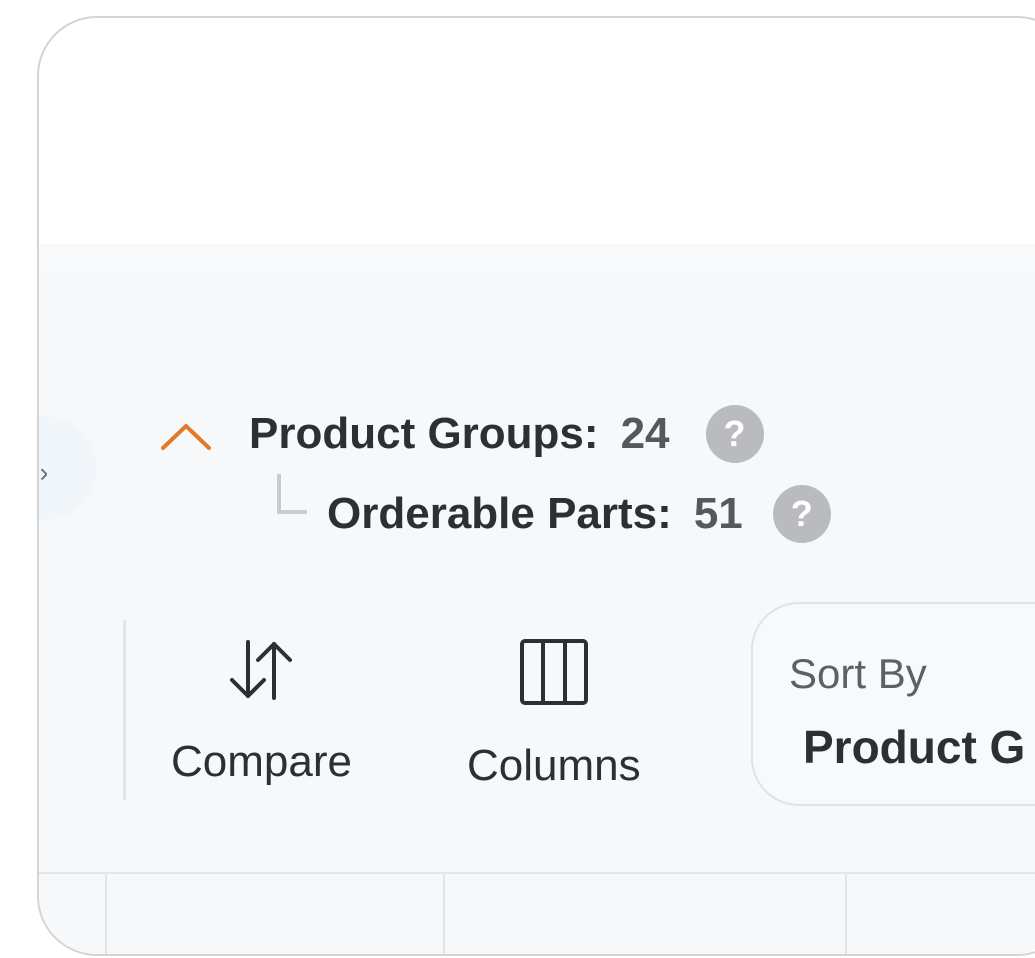  What do you see at coordinates (186, 435) in the screenshot?
I see `chevron-up-icon` at bounding box center [186, 435].